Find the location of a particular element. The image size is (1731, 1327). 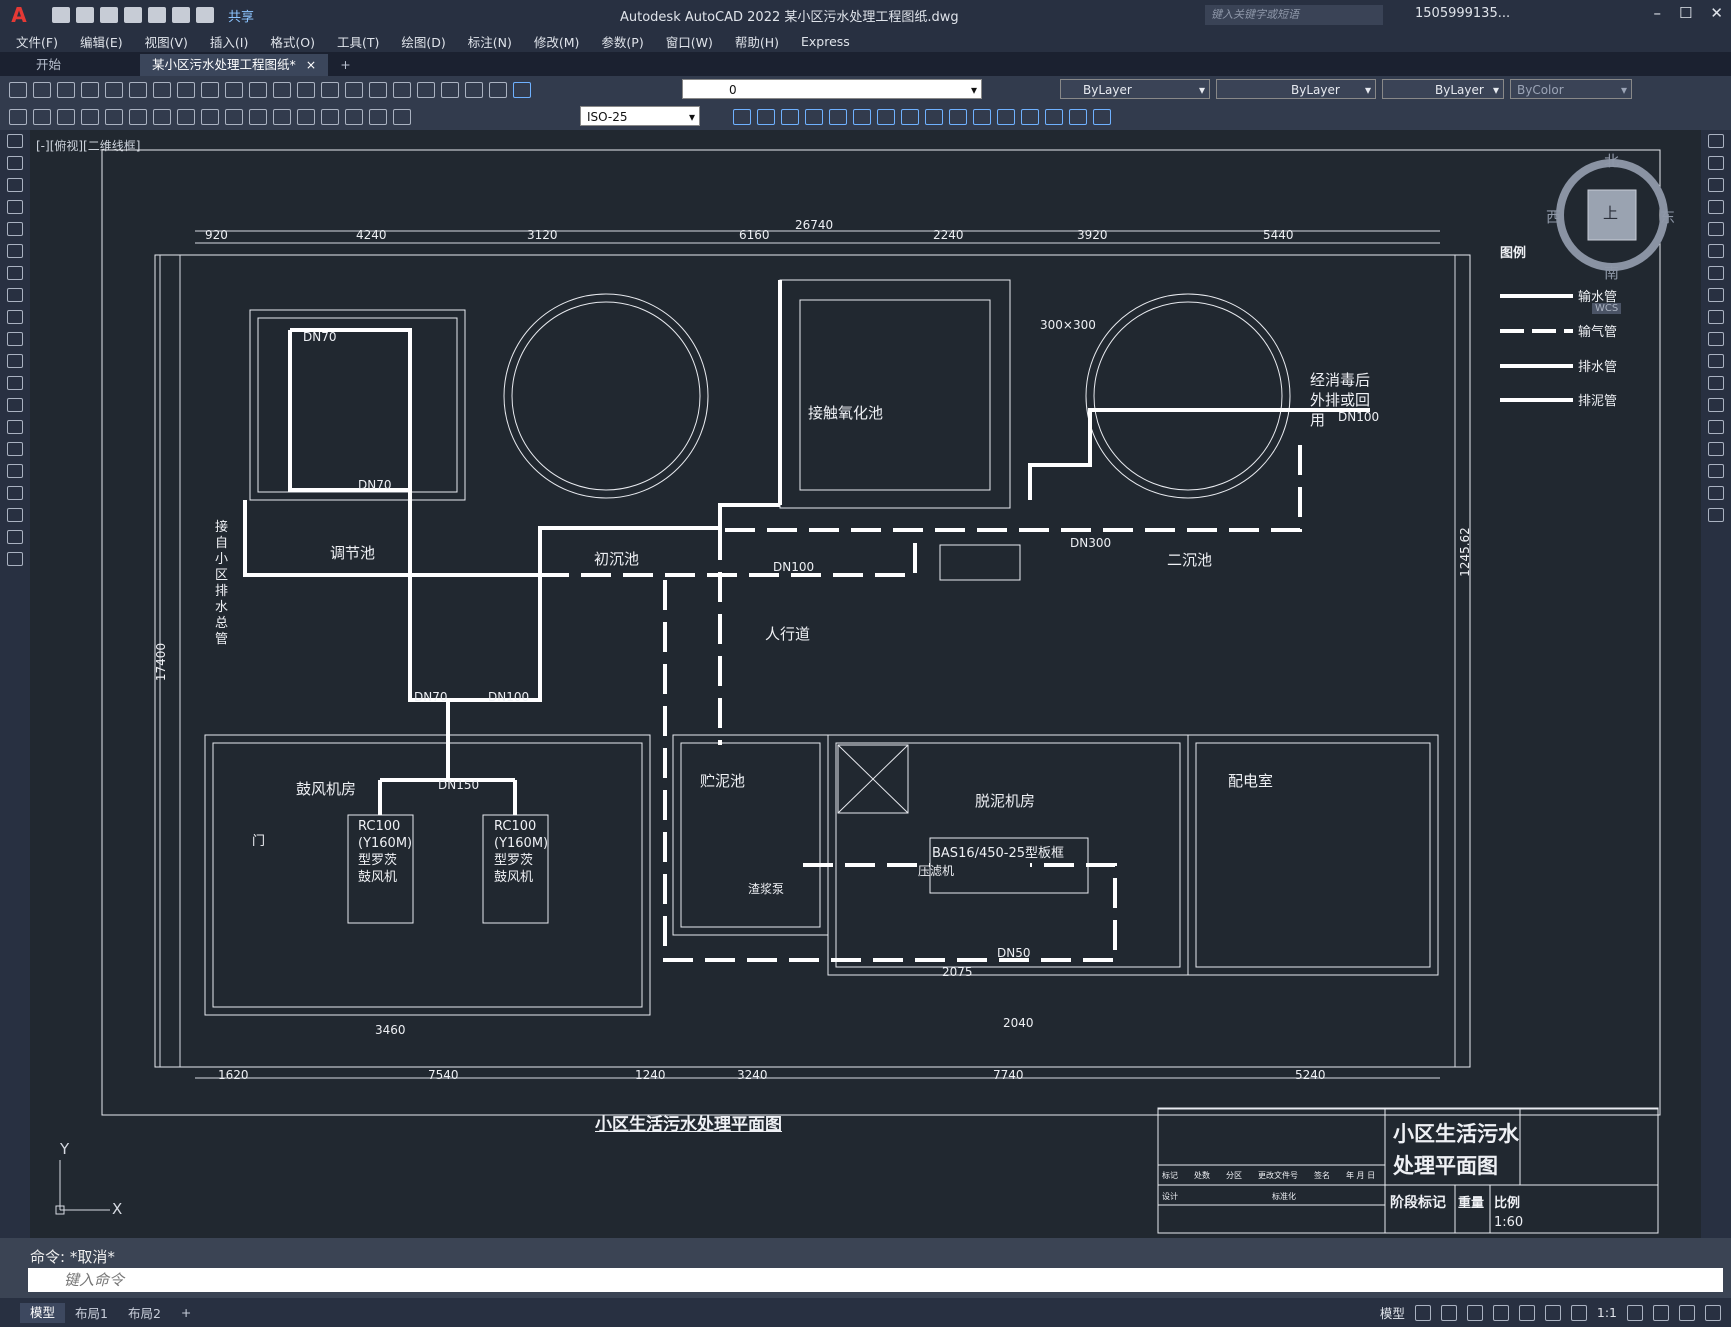

dim-text-edit-icon is located at coordinates (378, 116).